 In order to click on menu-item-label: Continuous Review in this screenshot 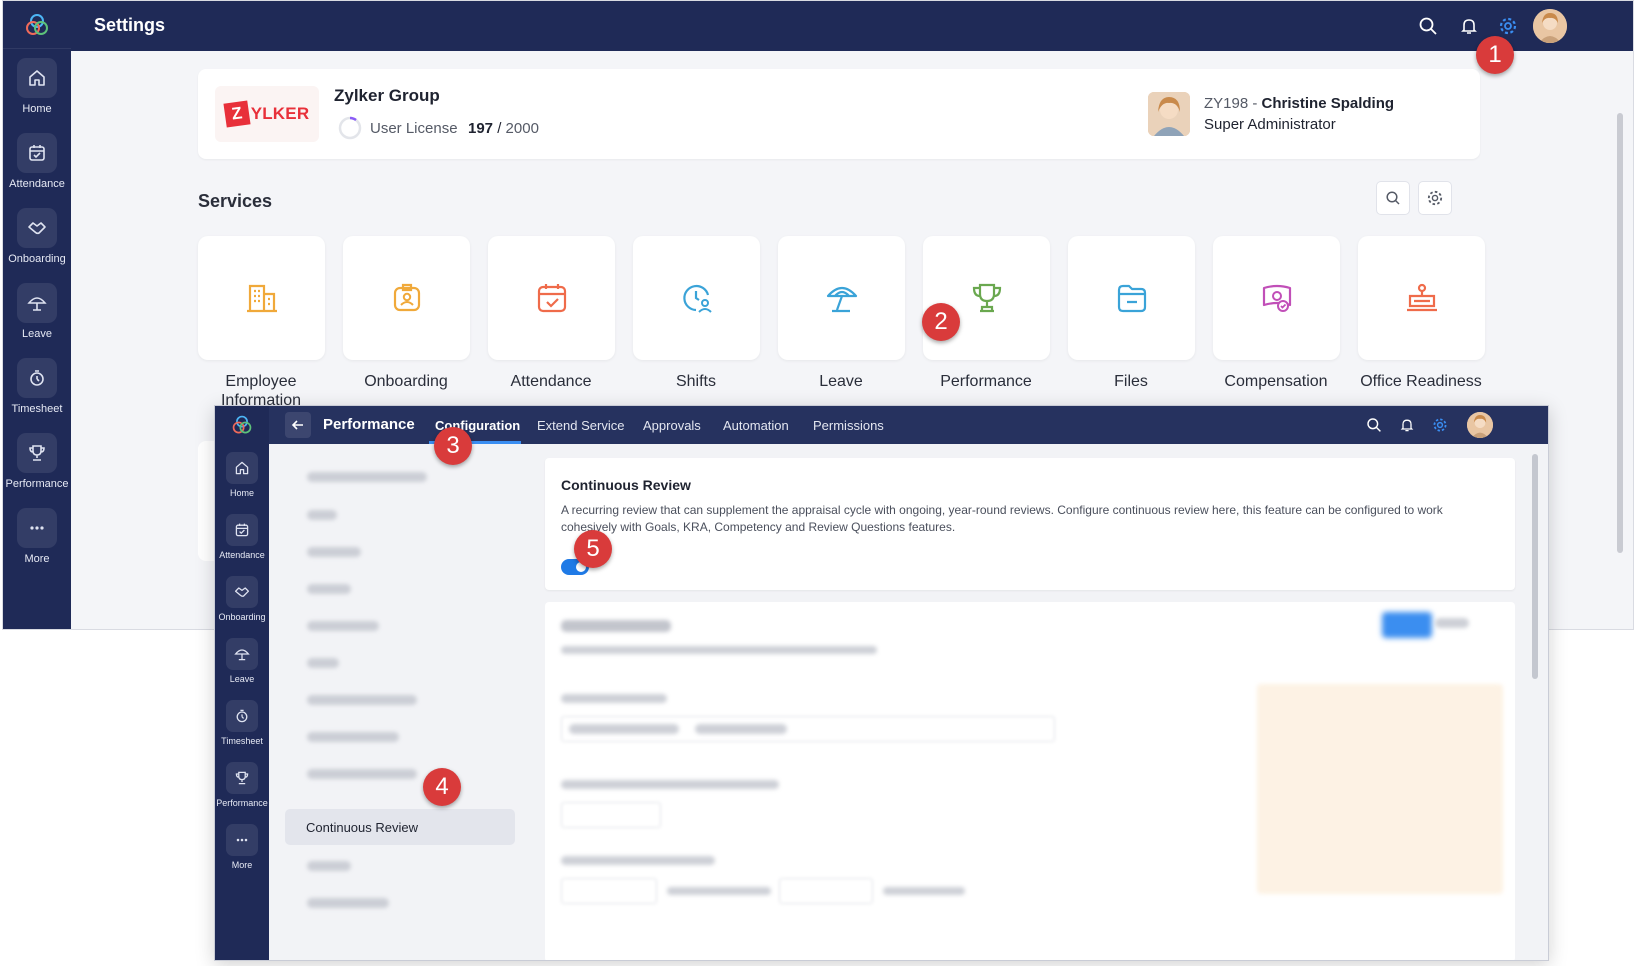, I will do `click(362, 827)`.